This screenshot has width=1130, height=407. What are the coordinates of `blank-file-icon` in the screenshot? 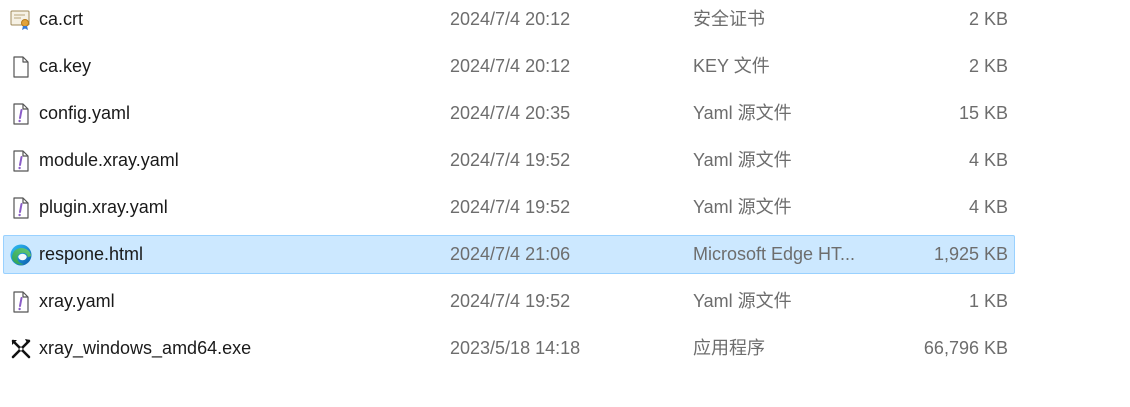 It's located at (21, 67).